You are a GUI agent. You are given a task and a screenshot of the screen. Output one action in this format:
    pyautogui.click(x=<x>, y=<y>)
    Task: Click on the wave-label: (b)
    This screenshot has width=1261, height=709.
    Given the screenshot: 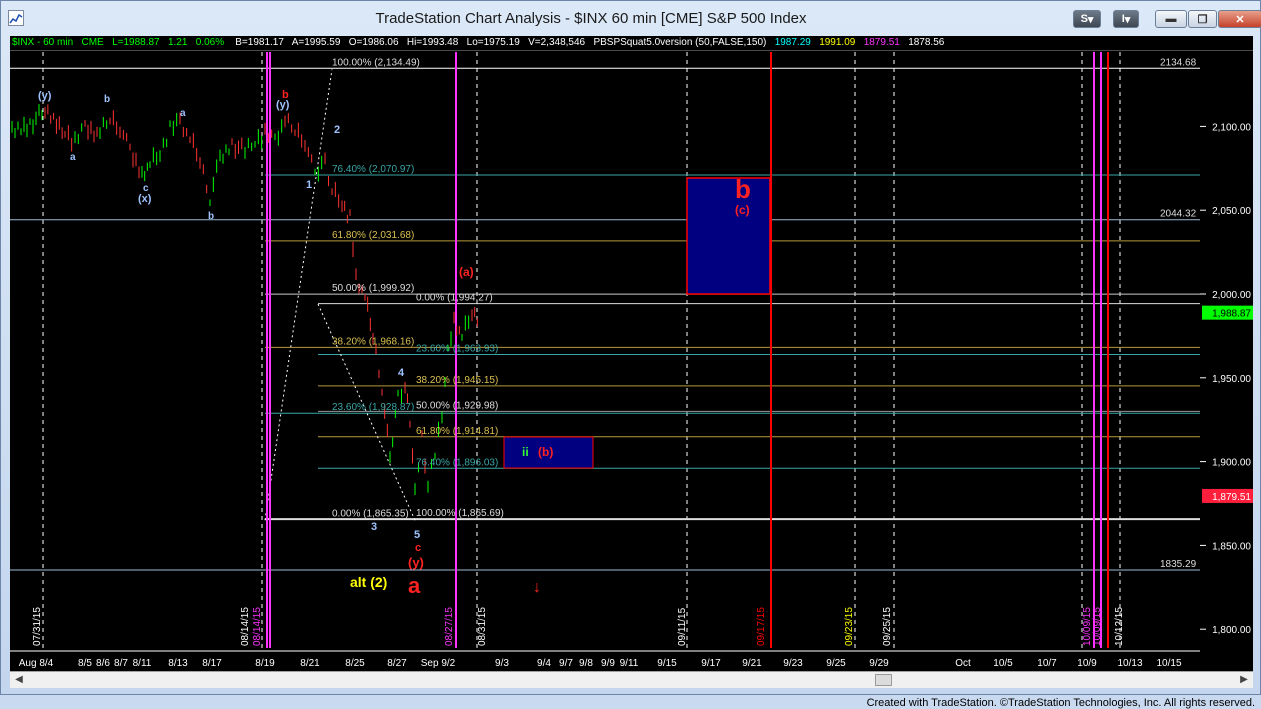 What is the action you would take?
    pyautogui.click(x=545, y=452)
    